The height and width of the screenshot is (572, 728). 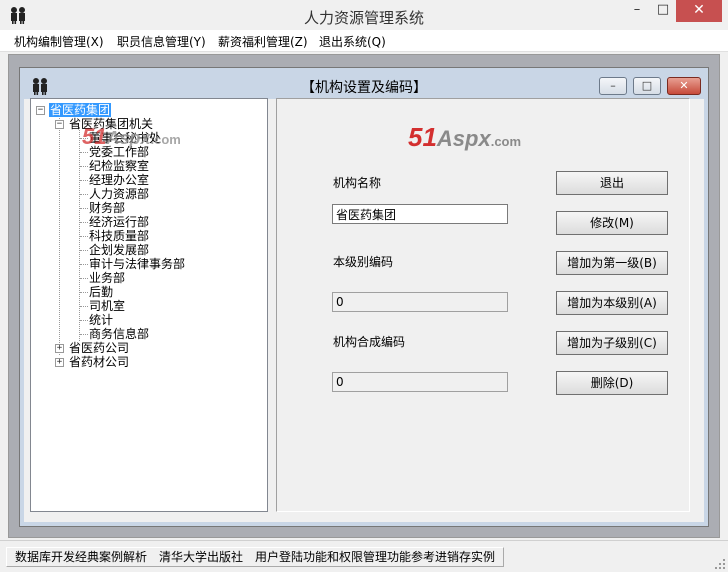 What do you see at coordinates (699, 11) in the screenshot?
I see `close-button: ✕` at bounding box center [699, 11].